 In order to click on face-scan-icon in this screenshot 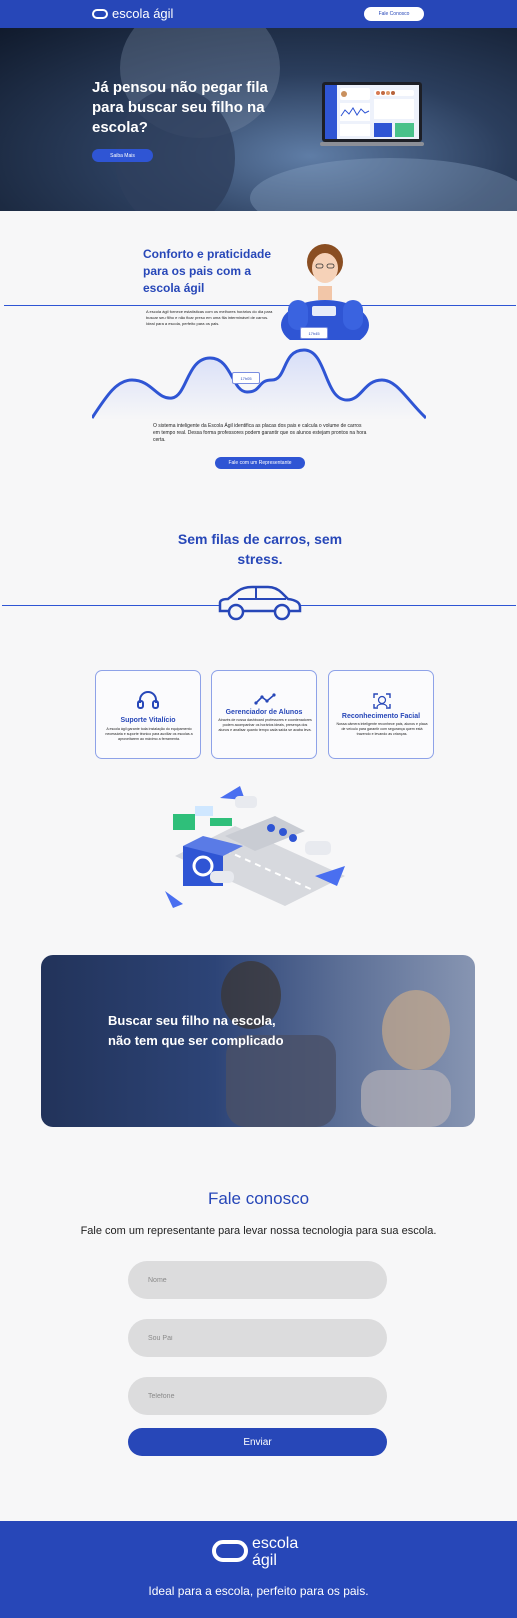, I will do `click(382, 701)`.